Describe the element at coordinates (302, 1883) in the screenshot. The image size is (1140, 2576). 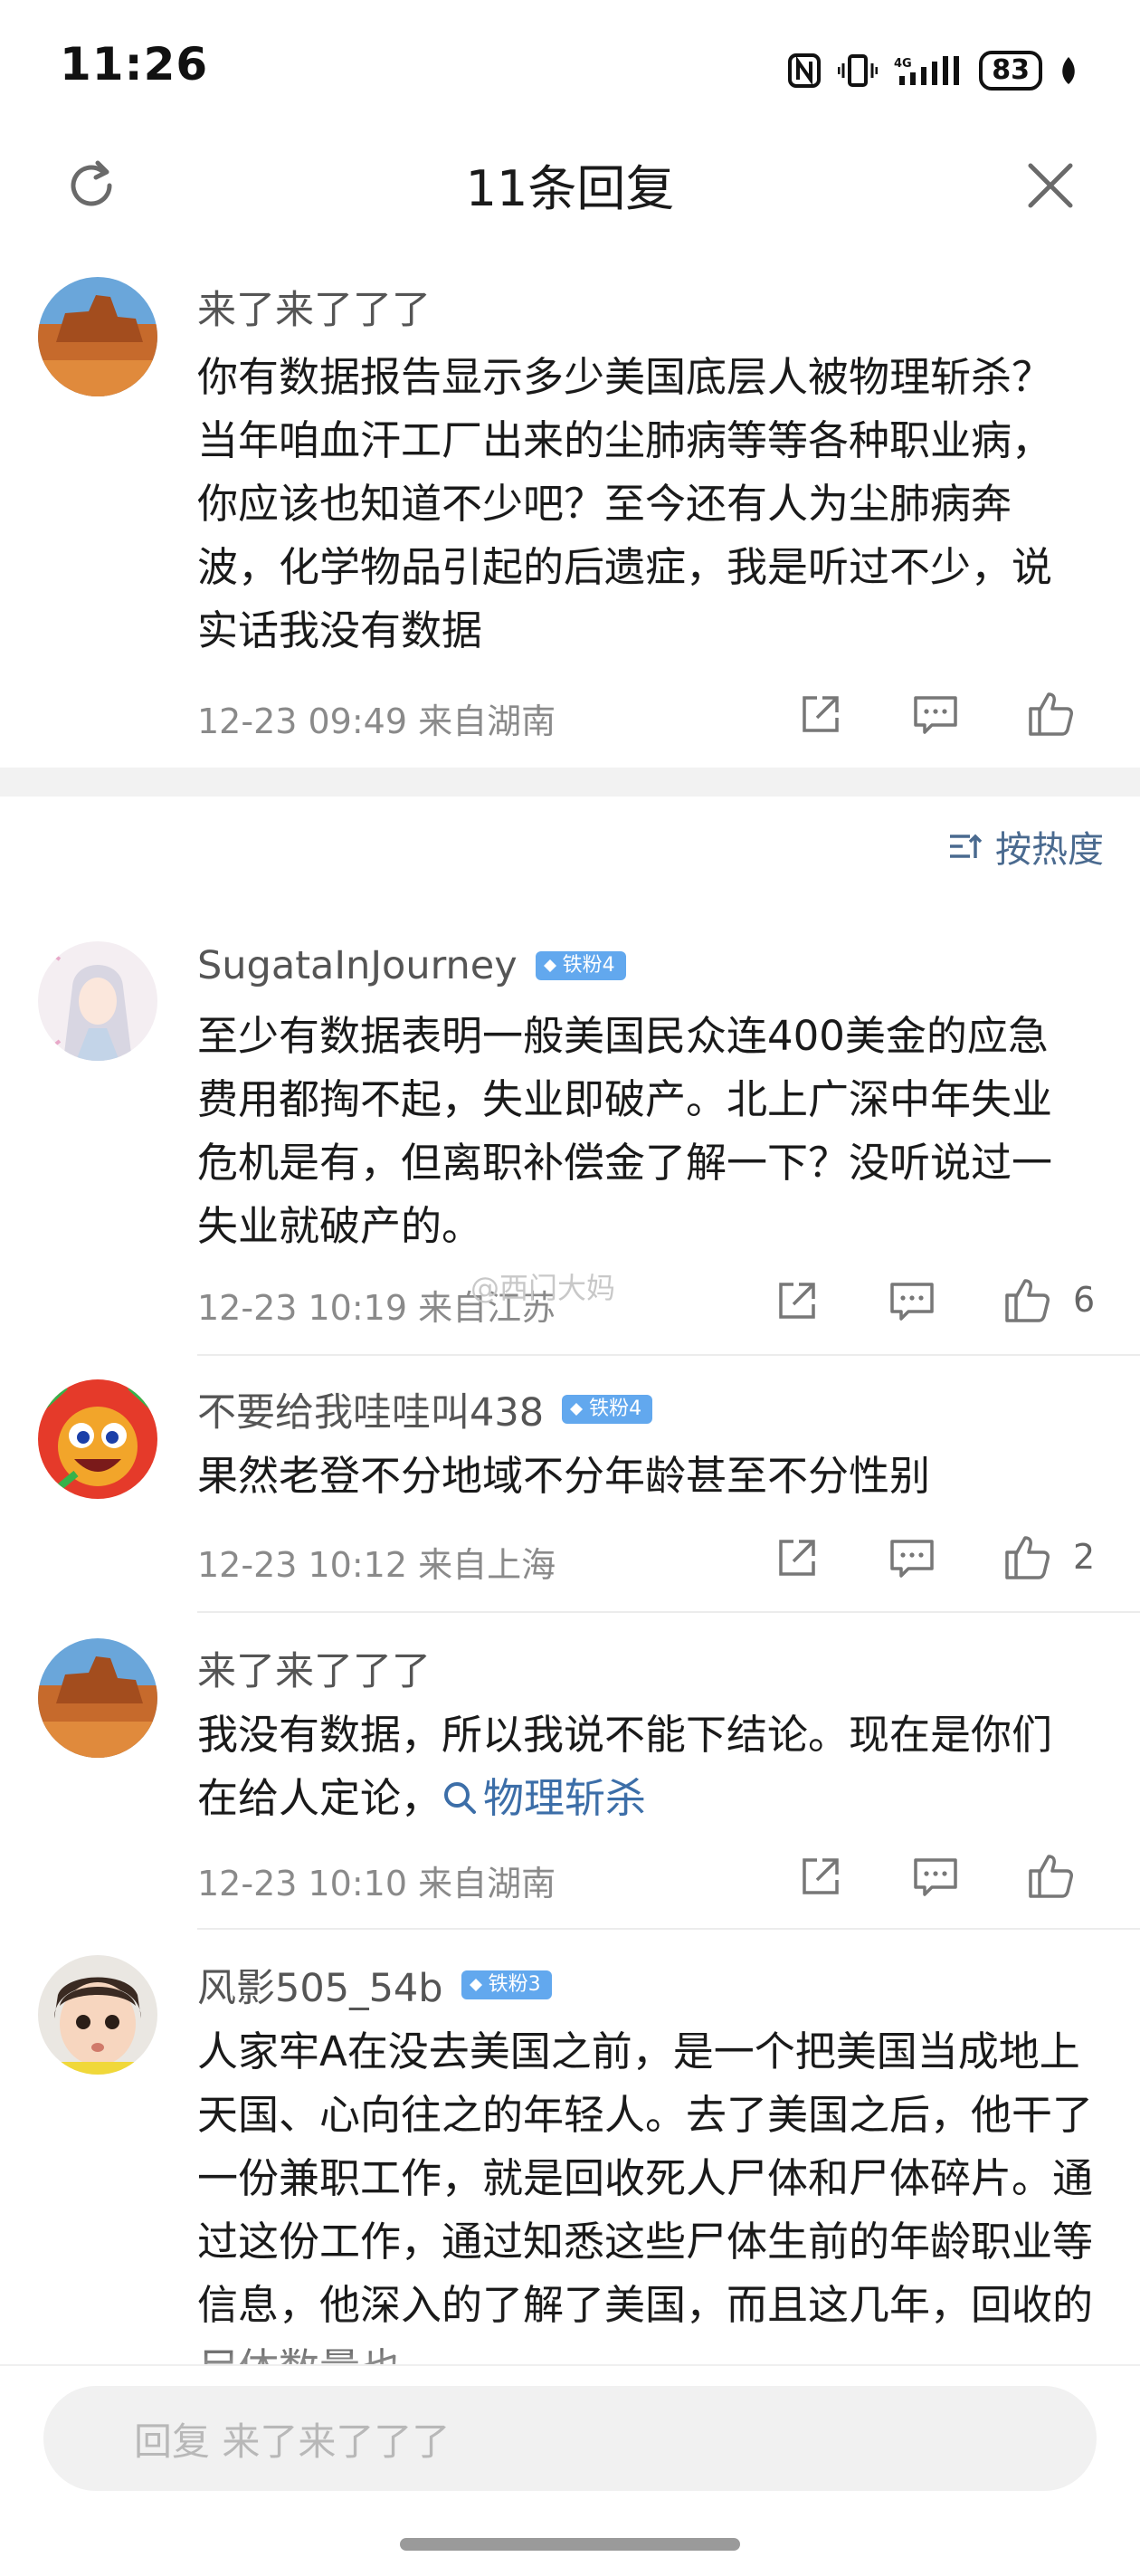
I see `reply-time: 12-23 10:10` at that location.